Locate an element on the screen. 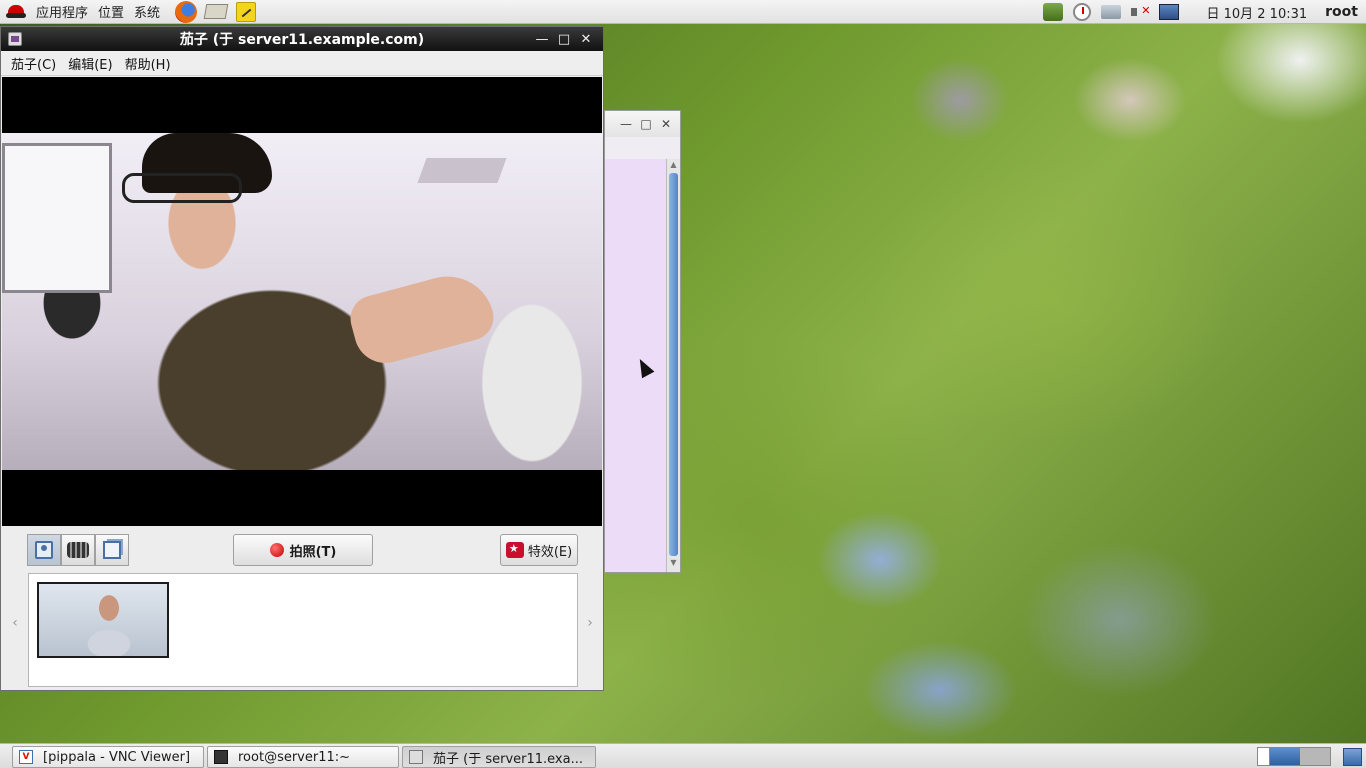  mail-icon is located at coordinates (216, 11).